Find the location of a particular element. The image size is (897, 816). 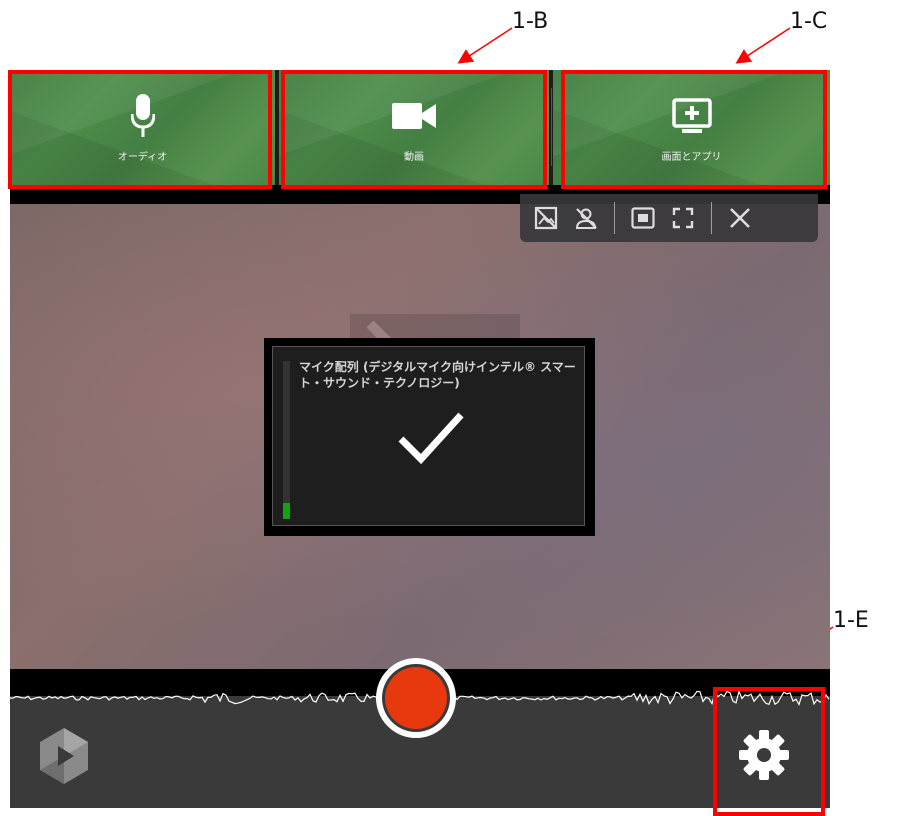

mic-level-meter is located at coordinates (286, 440).